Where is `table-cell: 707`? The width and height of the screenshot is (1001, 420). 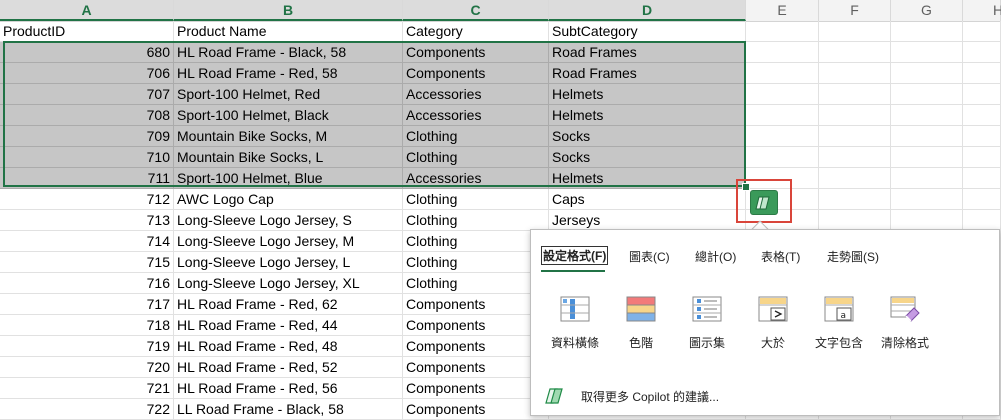 table-cell: 707 is located at coordinates (87, 94).